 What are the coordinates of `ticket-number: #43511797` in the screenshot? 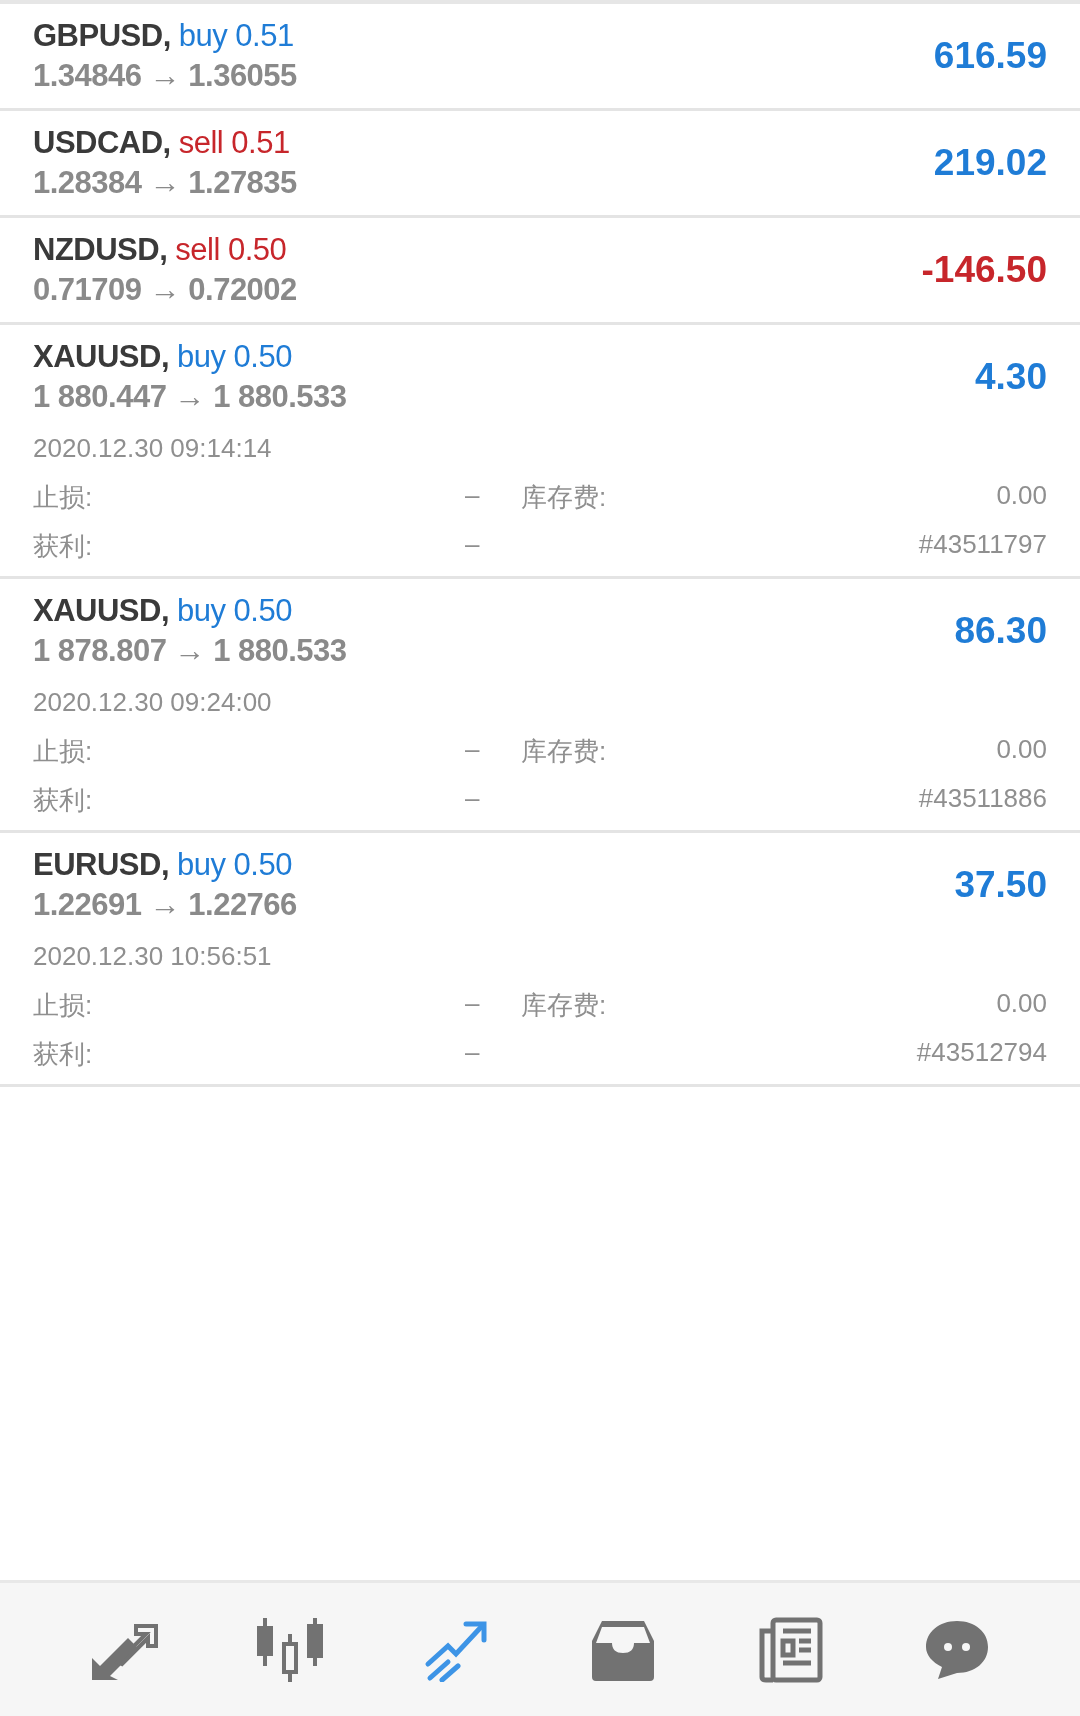 It's located at (982, 545).